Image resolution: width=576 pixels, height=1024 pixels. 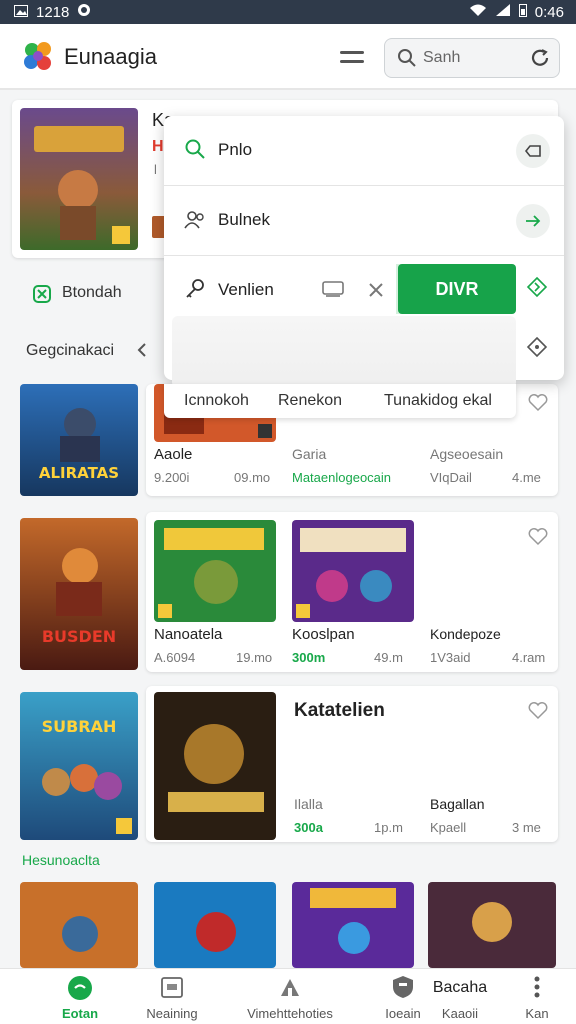 I want to click on nav-label: Bacaha, so click(x=460, y=987).